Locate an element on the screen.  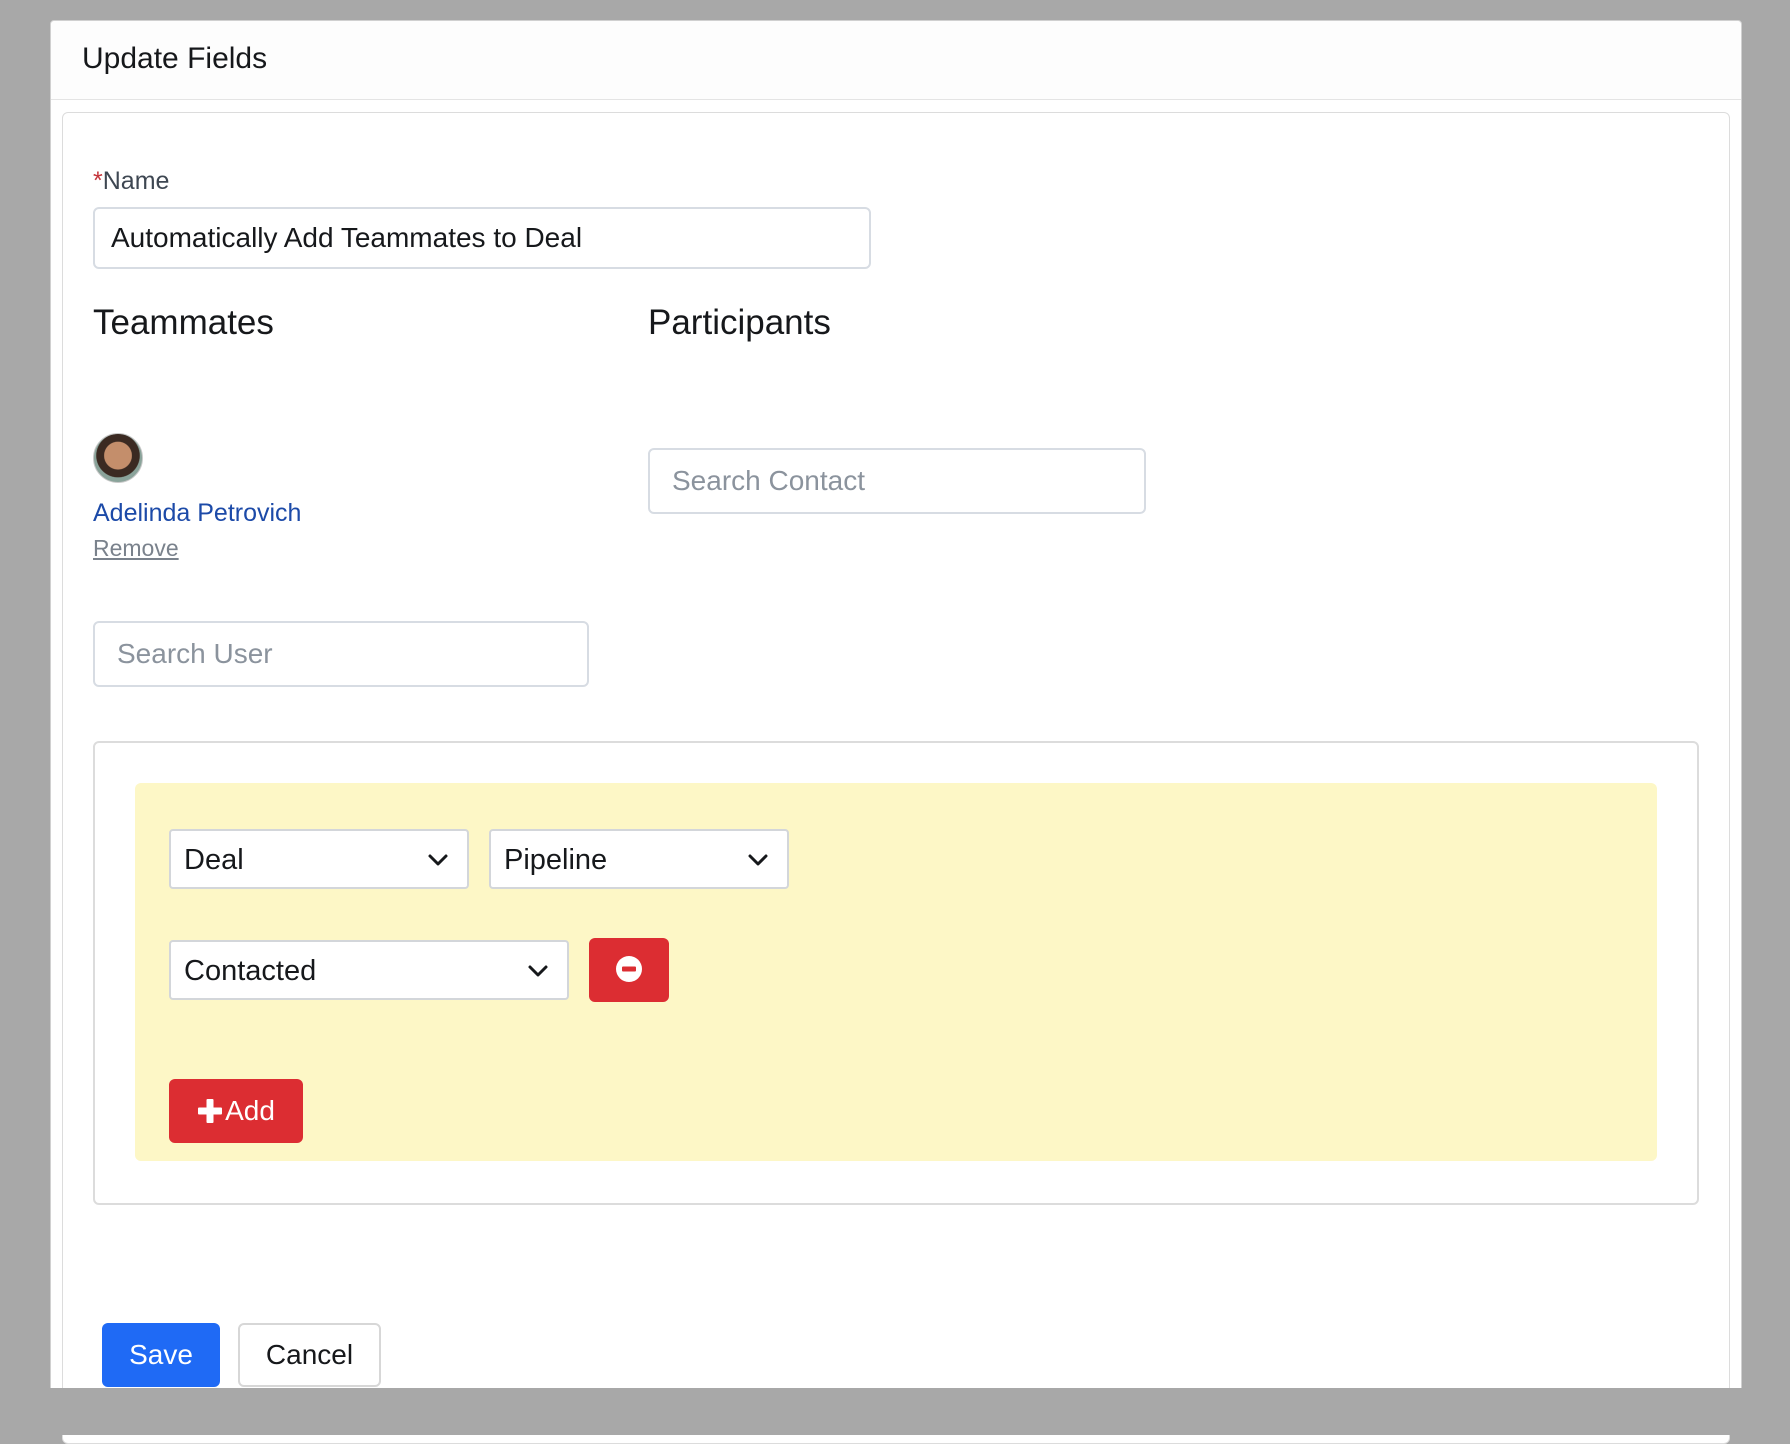
modal-header: Update Fields is located at coordinates (896, 60).